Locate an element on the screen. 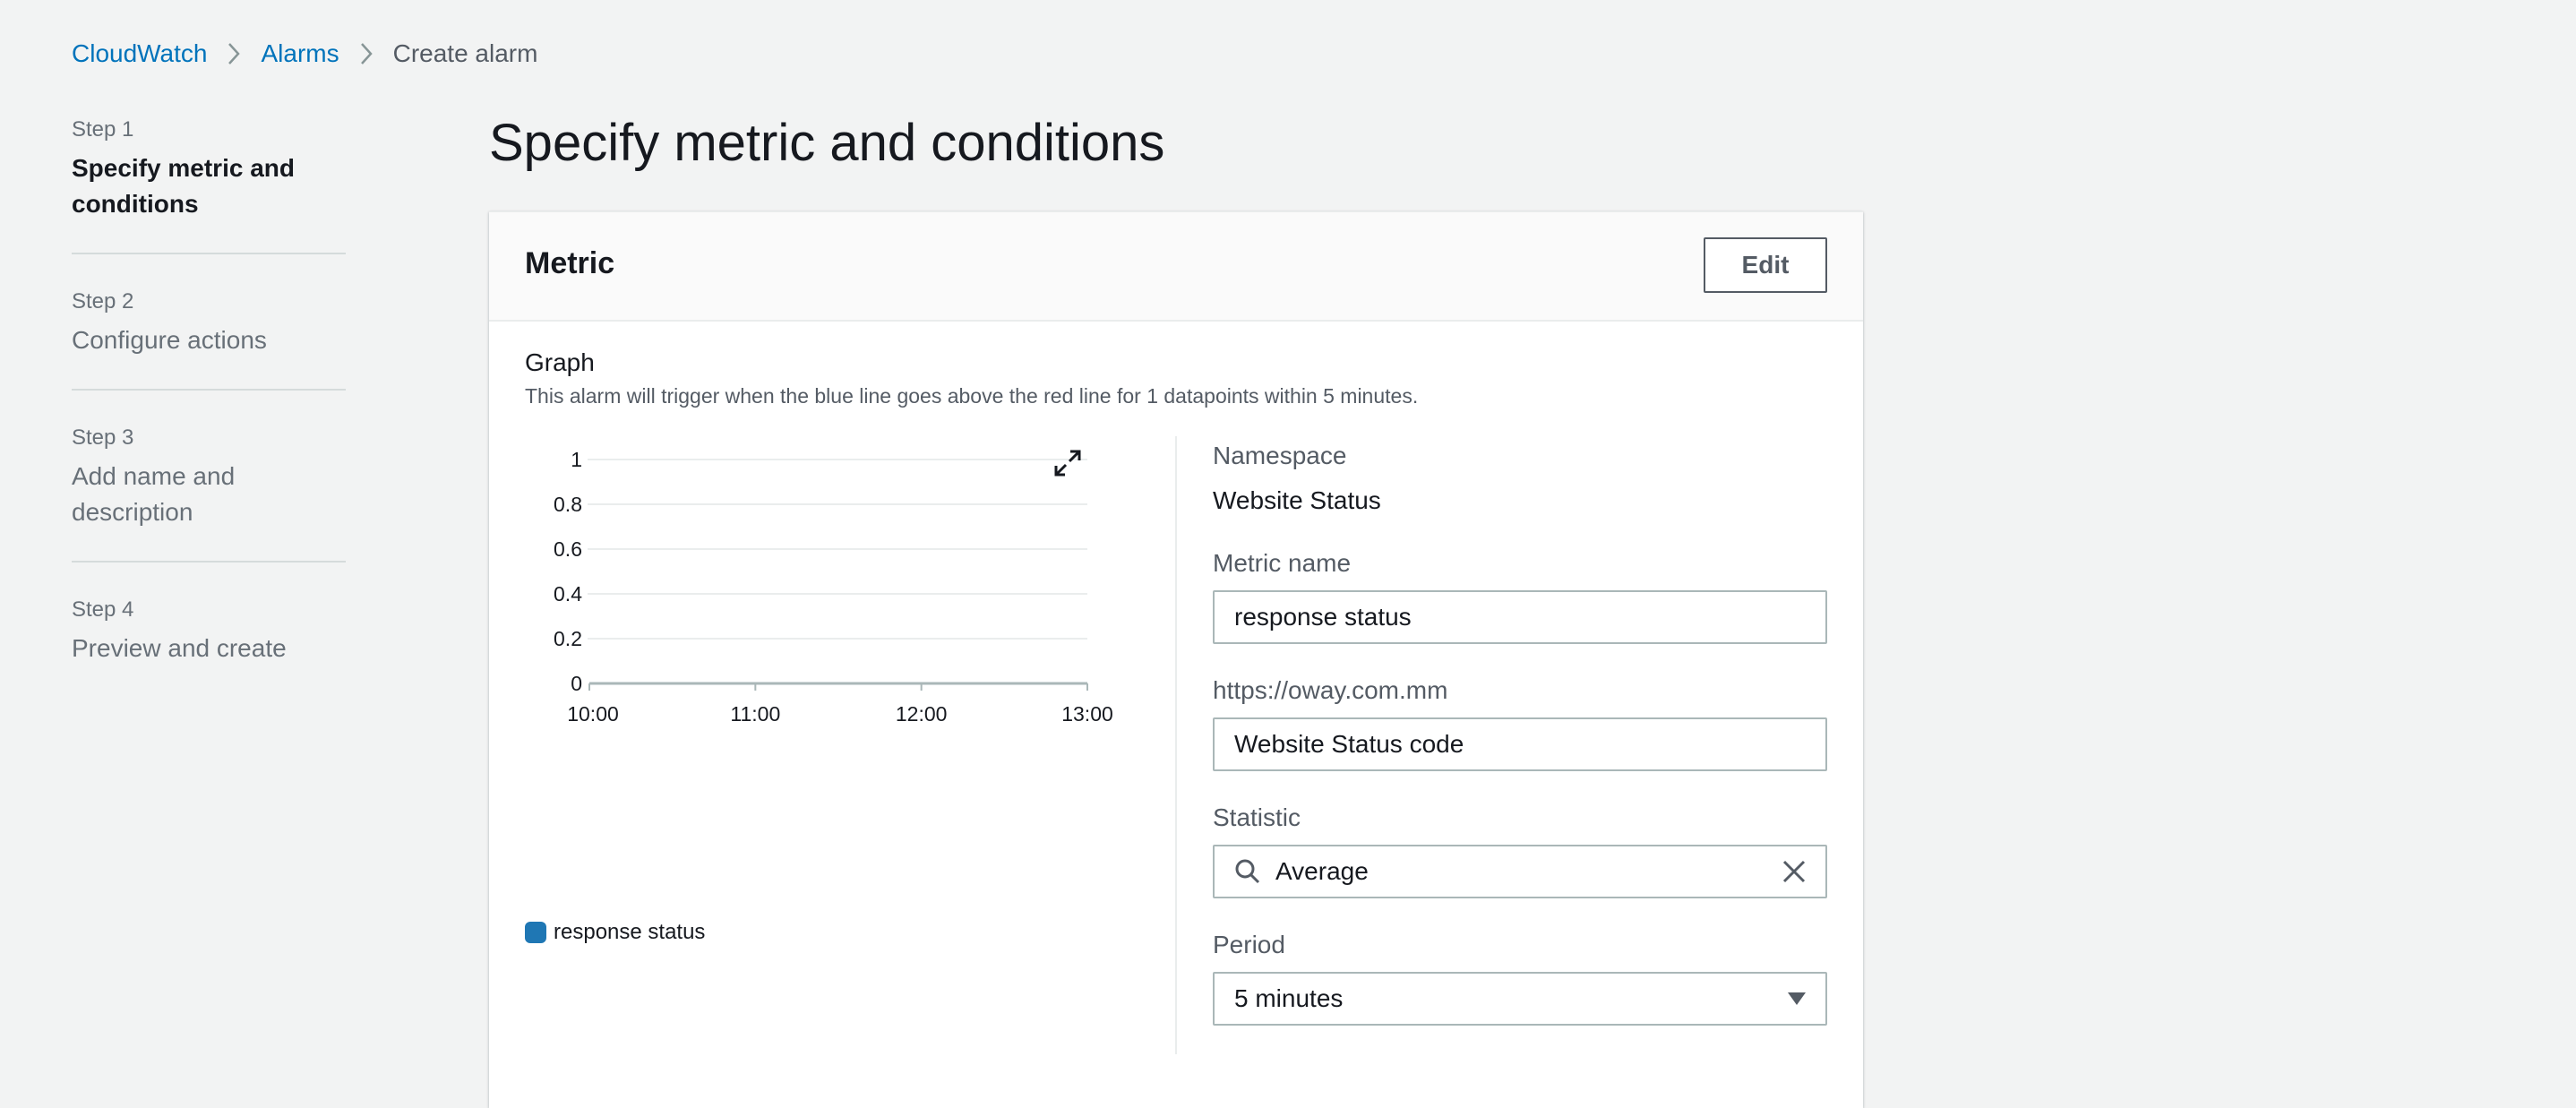  statistic-field: Statistic Average is located at coordinates (1520, 850).